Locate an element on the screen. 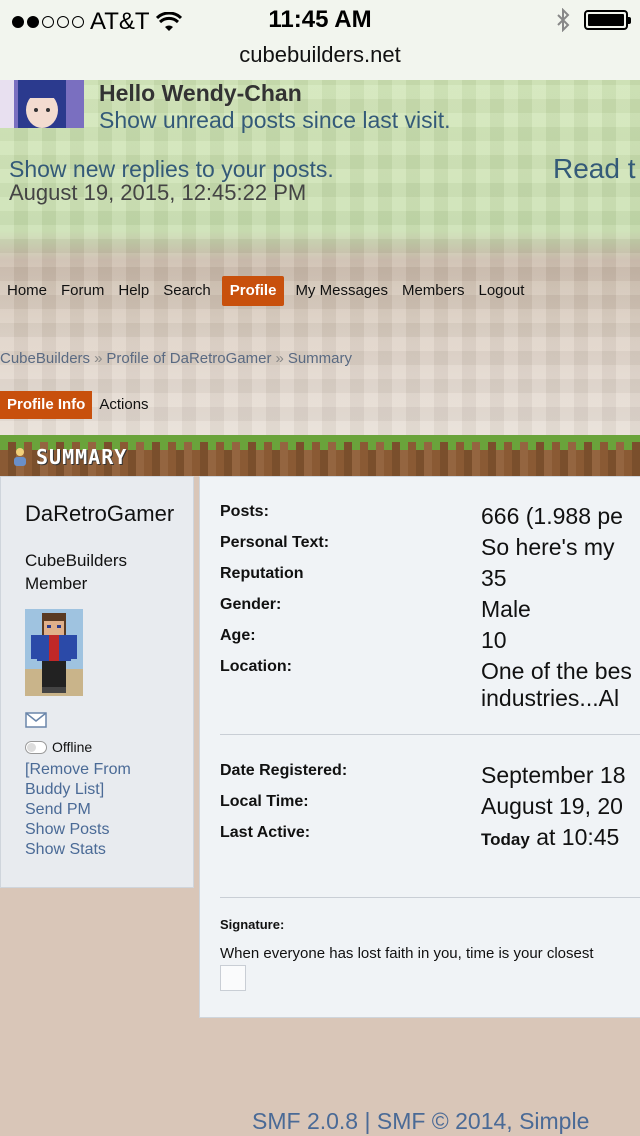 The image size is (640, 1136). reputation-label: Reputation is located at coordinates (262, 573).